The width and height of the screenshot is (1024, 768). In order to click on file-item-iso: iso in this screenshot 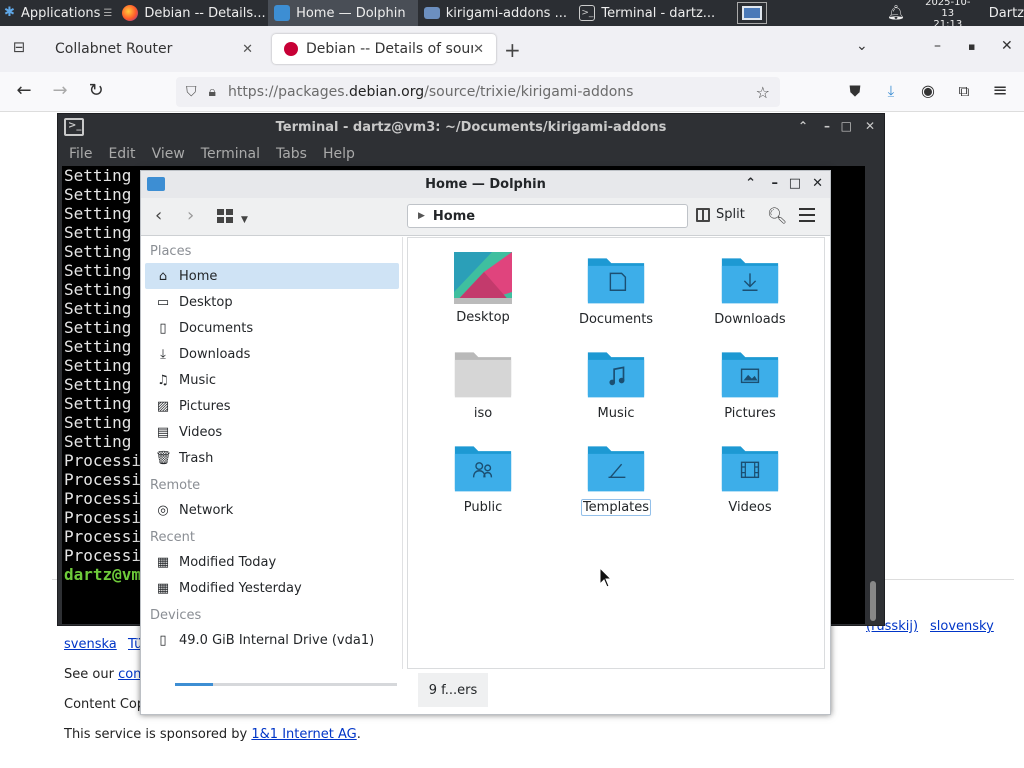, I will do `click(483, 383)`.